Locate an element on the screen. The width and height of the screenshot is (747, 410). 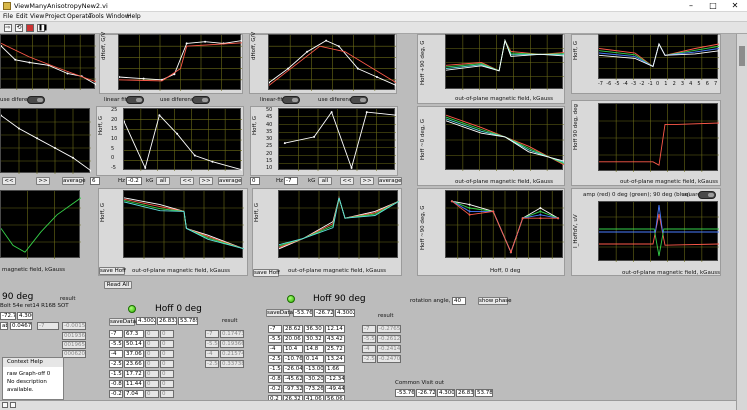
common-visit-cell: 26.833 is located at coordinates (465, 393).